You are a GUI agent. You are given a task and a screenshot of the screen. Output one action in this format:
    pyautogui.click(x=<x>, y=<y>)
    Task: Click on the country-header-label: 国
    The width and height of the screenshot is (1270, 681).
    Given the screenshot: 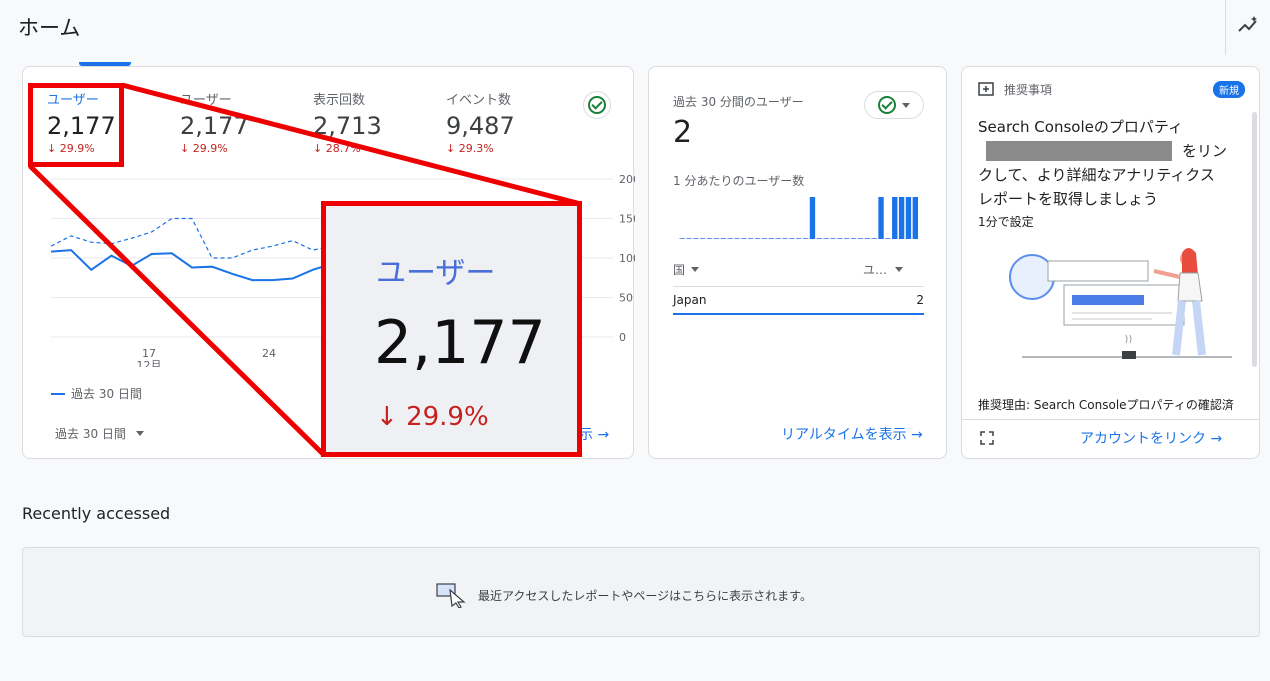 What is the action you would take?
    pyautogui.click(x=679, y=270)
    